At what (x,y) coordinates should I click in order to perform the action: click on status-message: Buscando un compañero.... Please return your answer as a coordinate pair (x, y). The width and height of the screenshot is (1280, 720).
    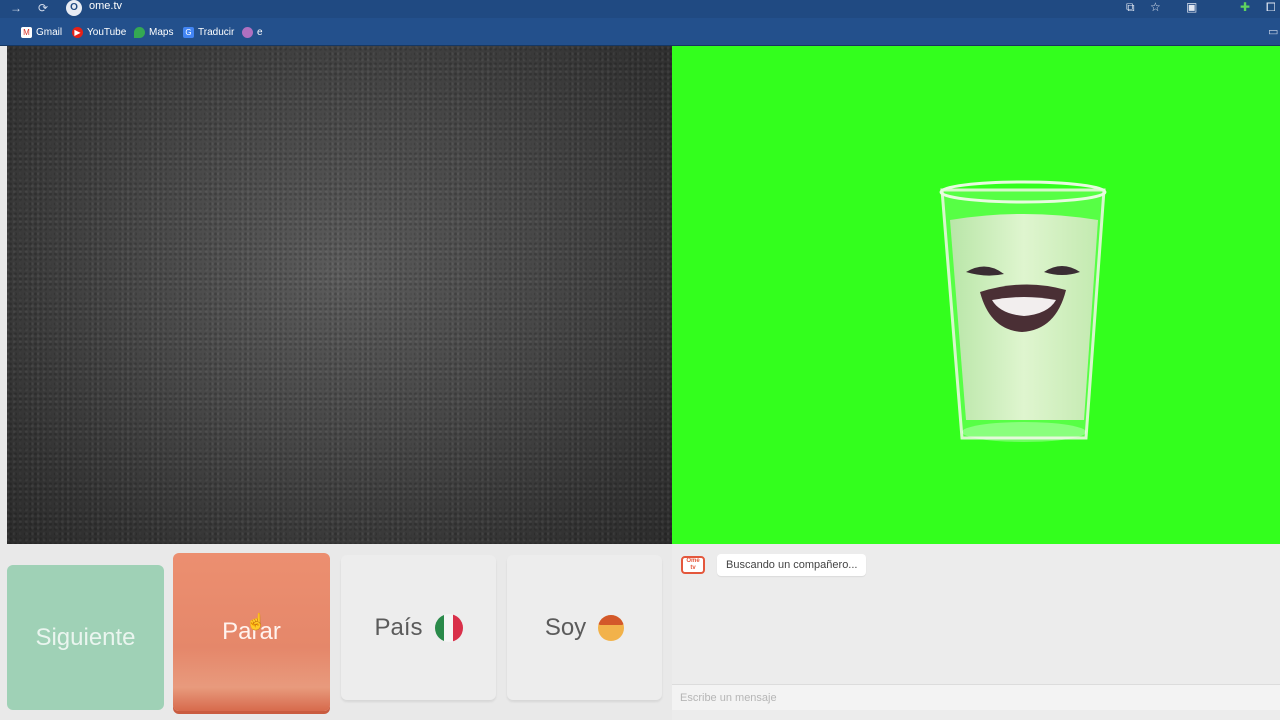
    Looking at the image, I should click on (792, 565).